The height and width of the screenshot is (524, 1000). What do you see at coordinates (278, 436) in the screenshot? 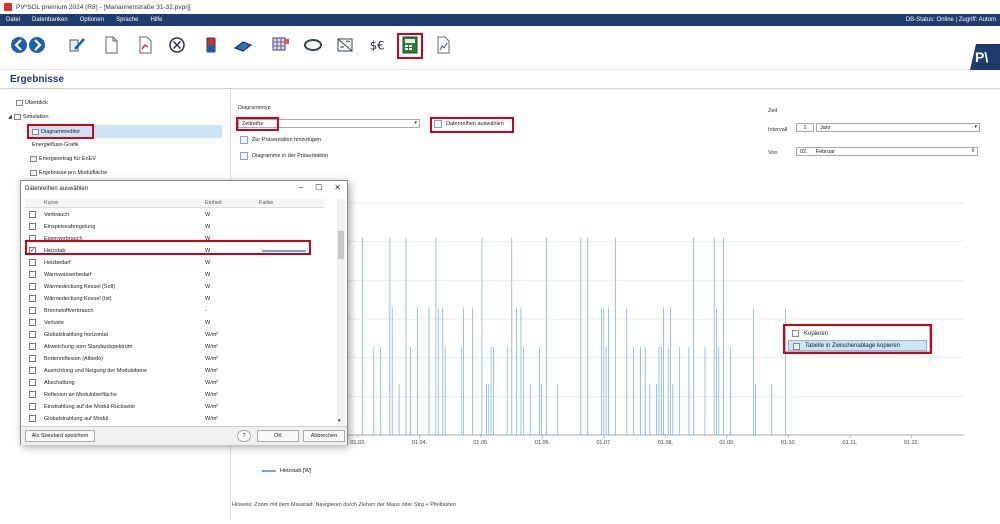
I see `ok-button: OK` at bounding box center [278, 436].